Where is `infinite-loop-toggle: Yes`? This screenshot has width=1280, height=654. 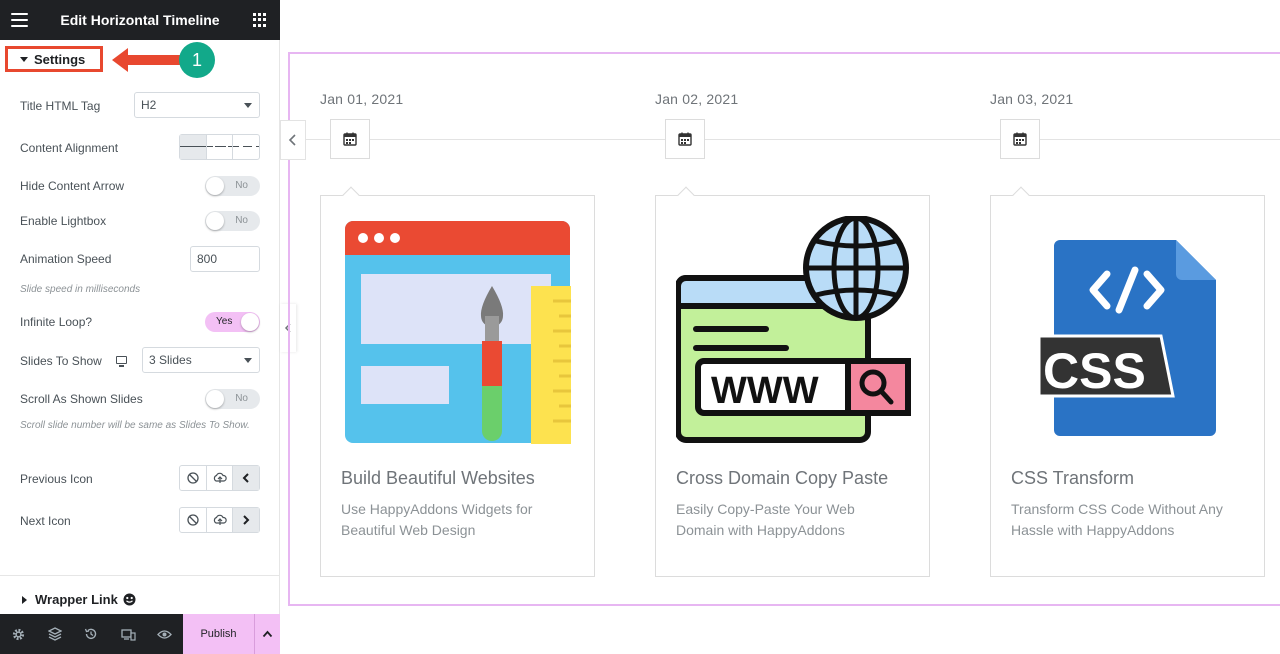 infinite-loop-toggle: Yes is located at coordinates (232, 322).